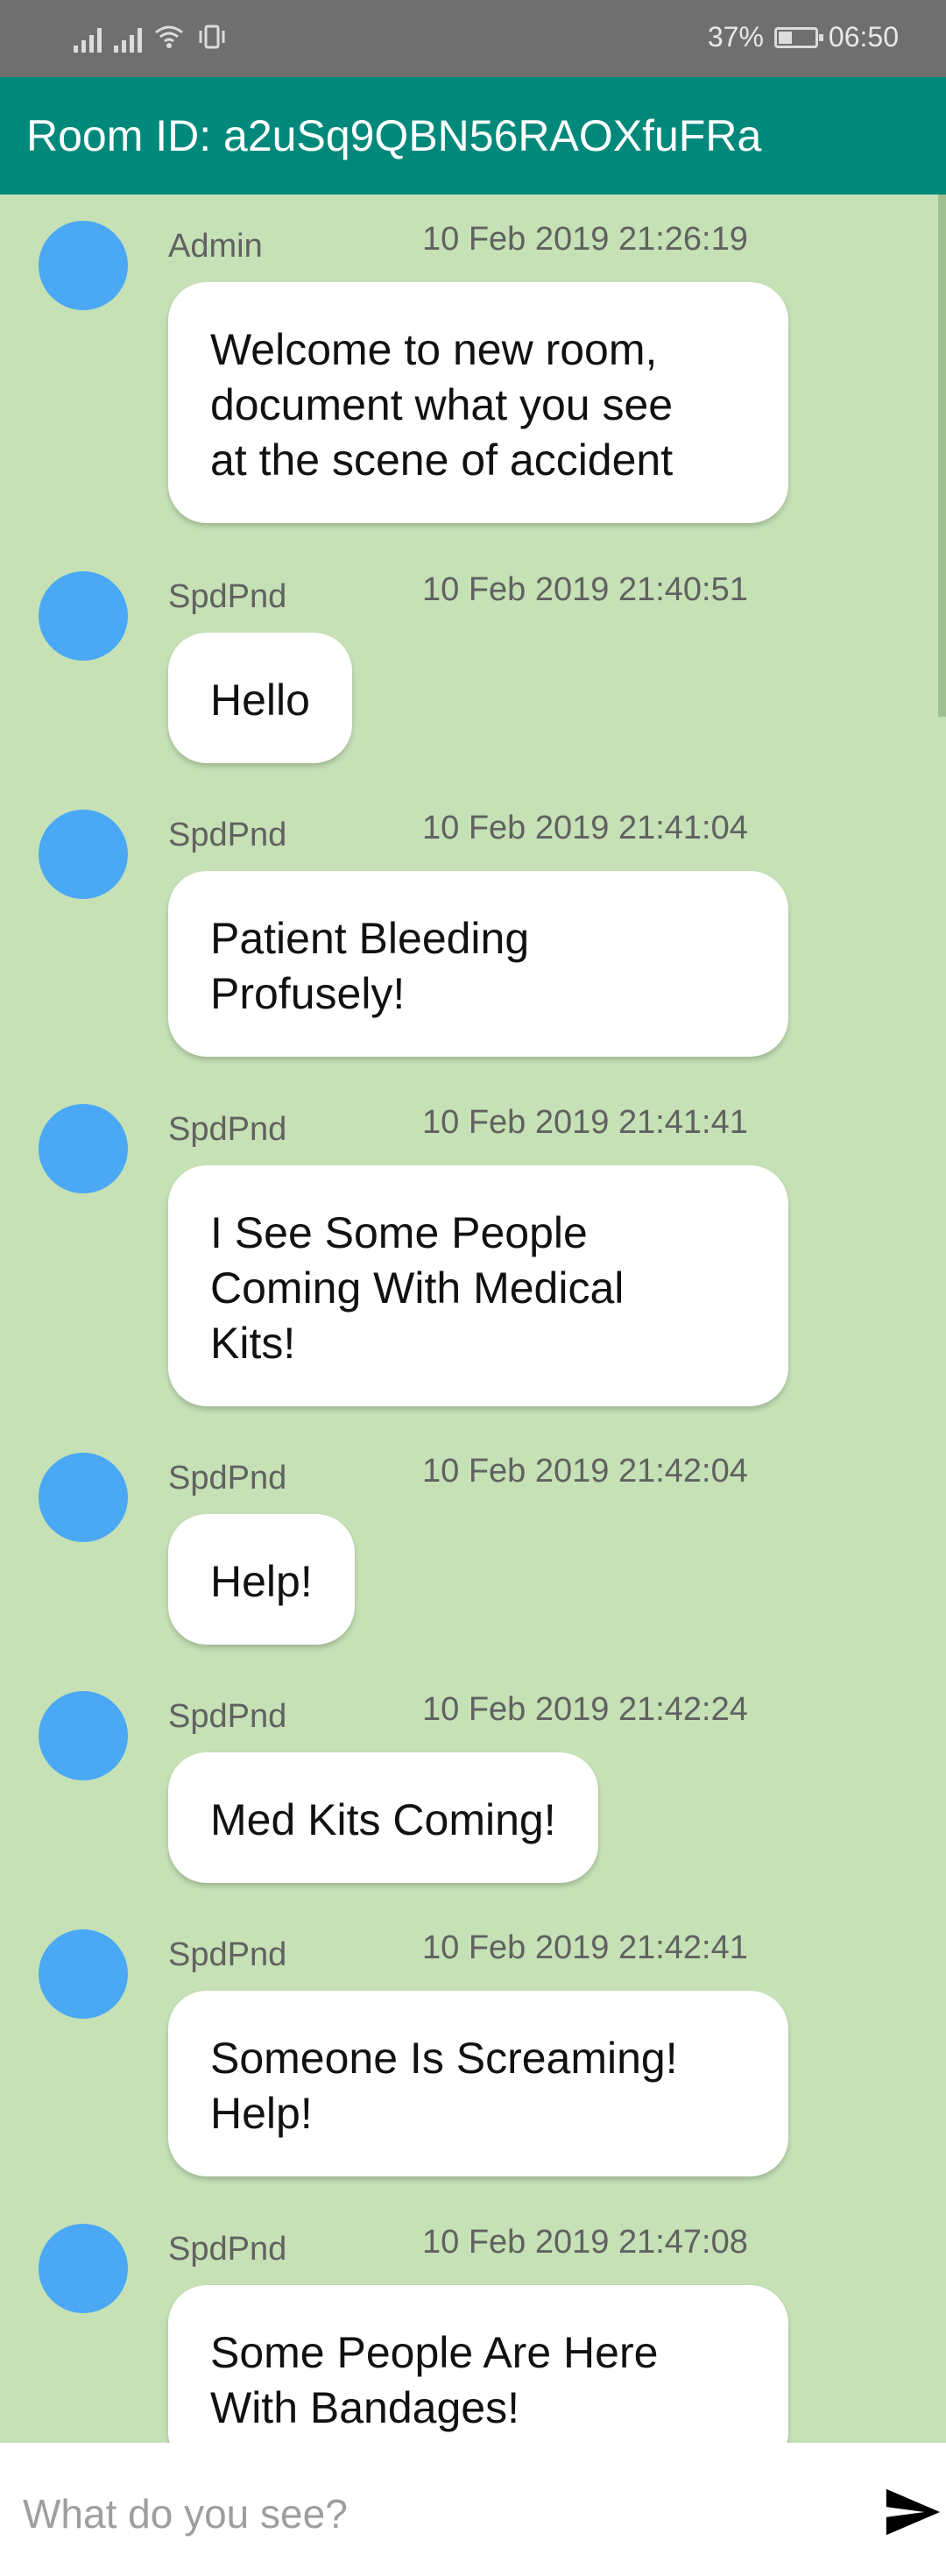 This screenshot has width=946, height=2576. Describe the element at coordinates (585, 1122) in the screenshot. I see `message-timestamp: 10 Feb 2019 21:41:41` at that location.